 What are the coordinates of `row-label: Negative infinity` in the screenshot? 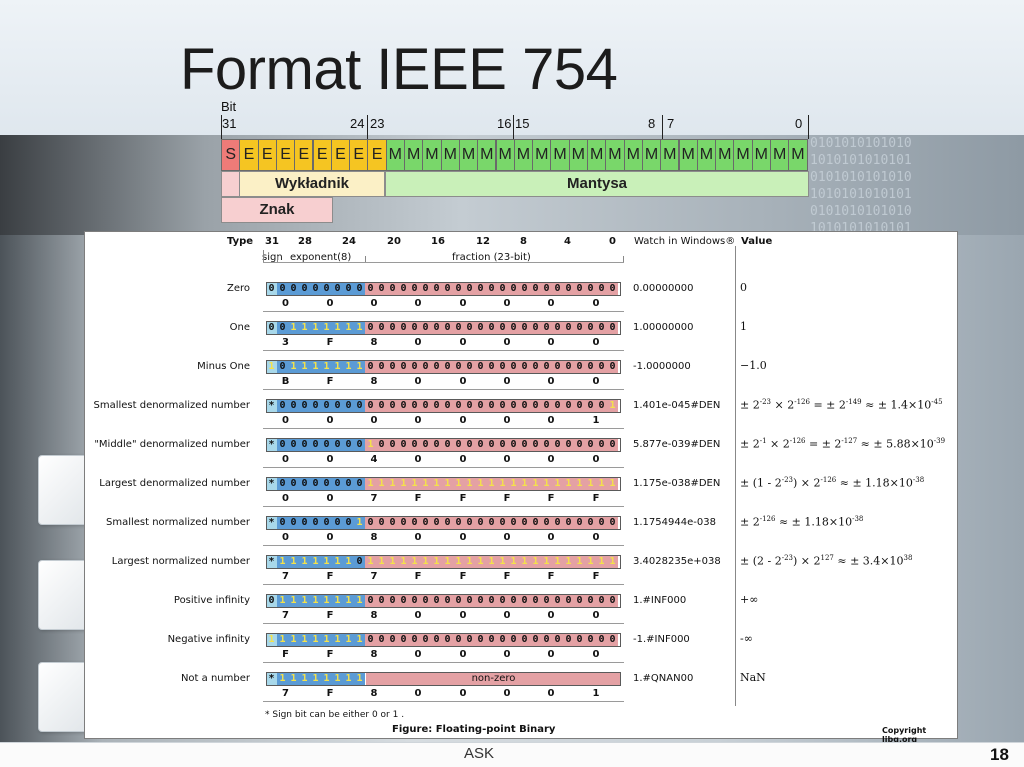 It's located at (208, 639).